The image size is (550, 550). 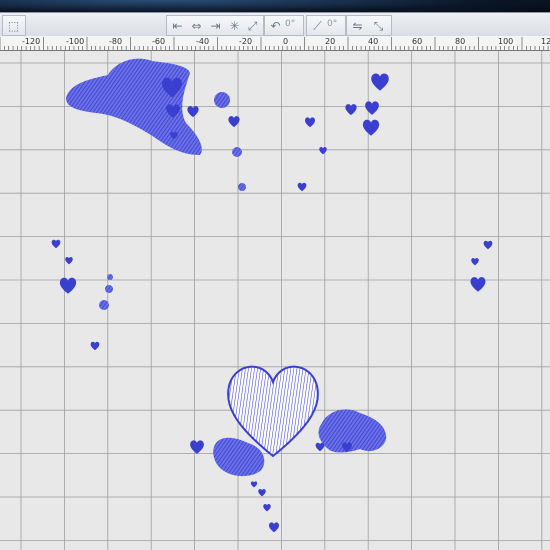 I want to click on rotate-icon: ↶, so click(x=275, y=25).